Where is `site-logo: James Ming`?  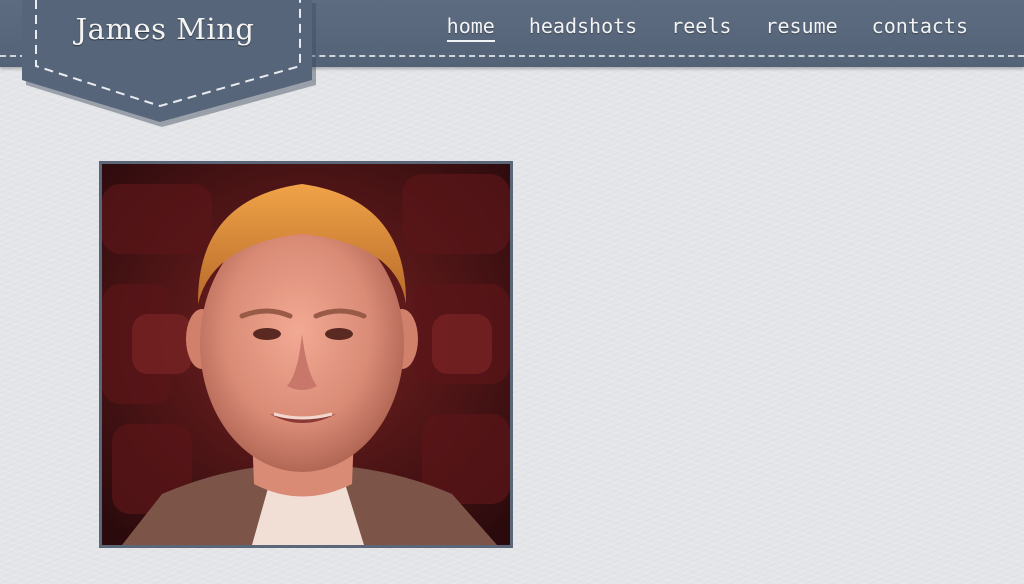 site-logo: James Ming is located at coordinates (165, 29).